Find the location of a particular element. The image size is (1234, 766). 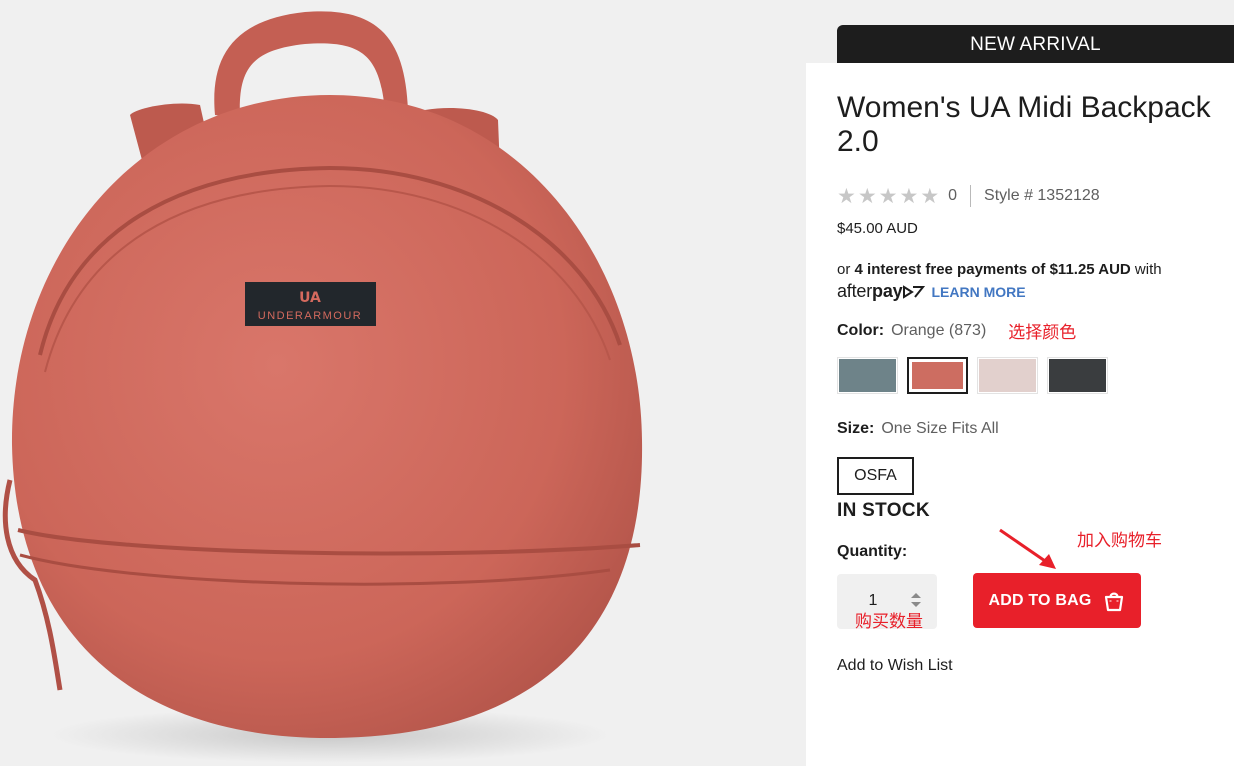

size-row: Size: One Size Fits All is located at coordinates (918, 429).